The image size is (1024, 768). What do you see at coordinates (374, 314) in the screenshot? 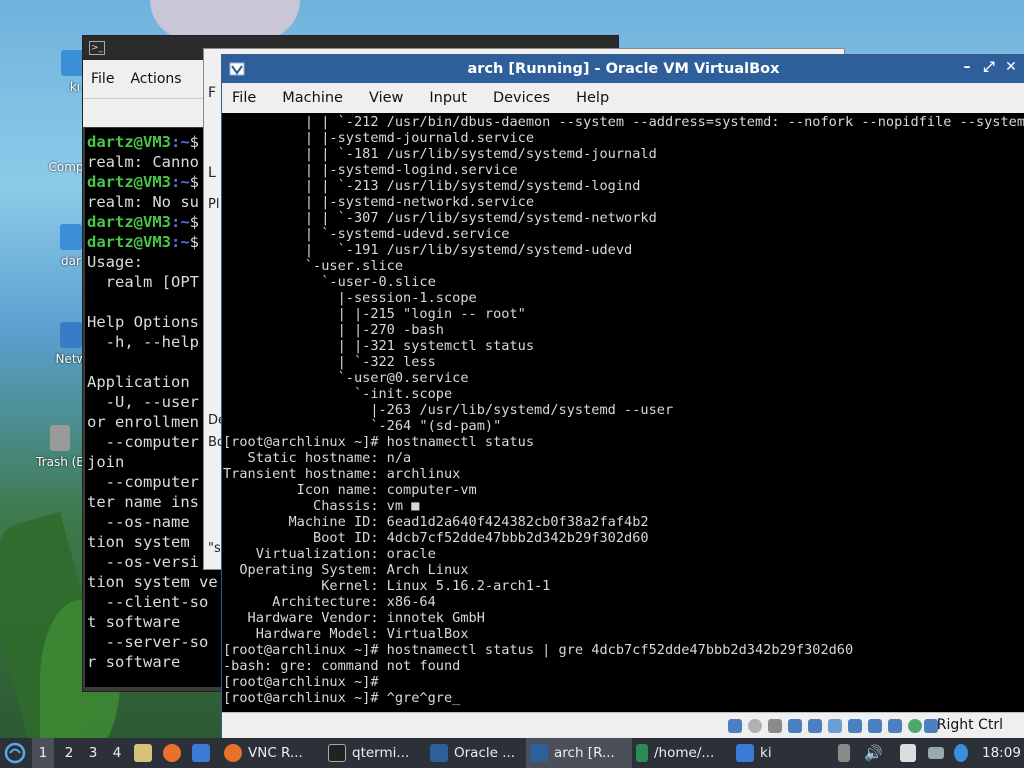
I see `console-line: | |-215 "login -- root"` at bounding box center [374, 314].